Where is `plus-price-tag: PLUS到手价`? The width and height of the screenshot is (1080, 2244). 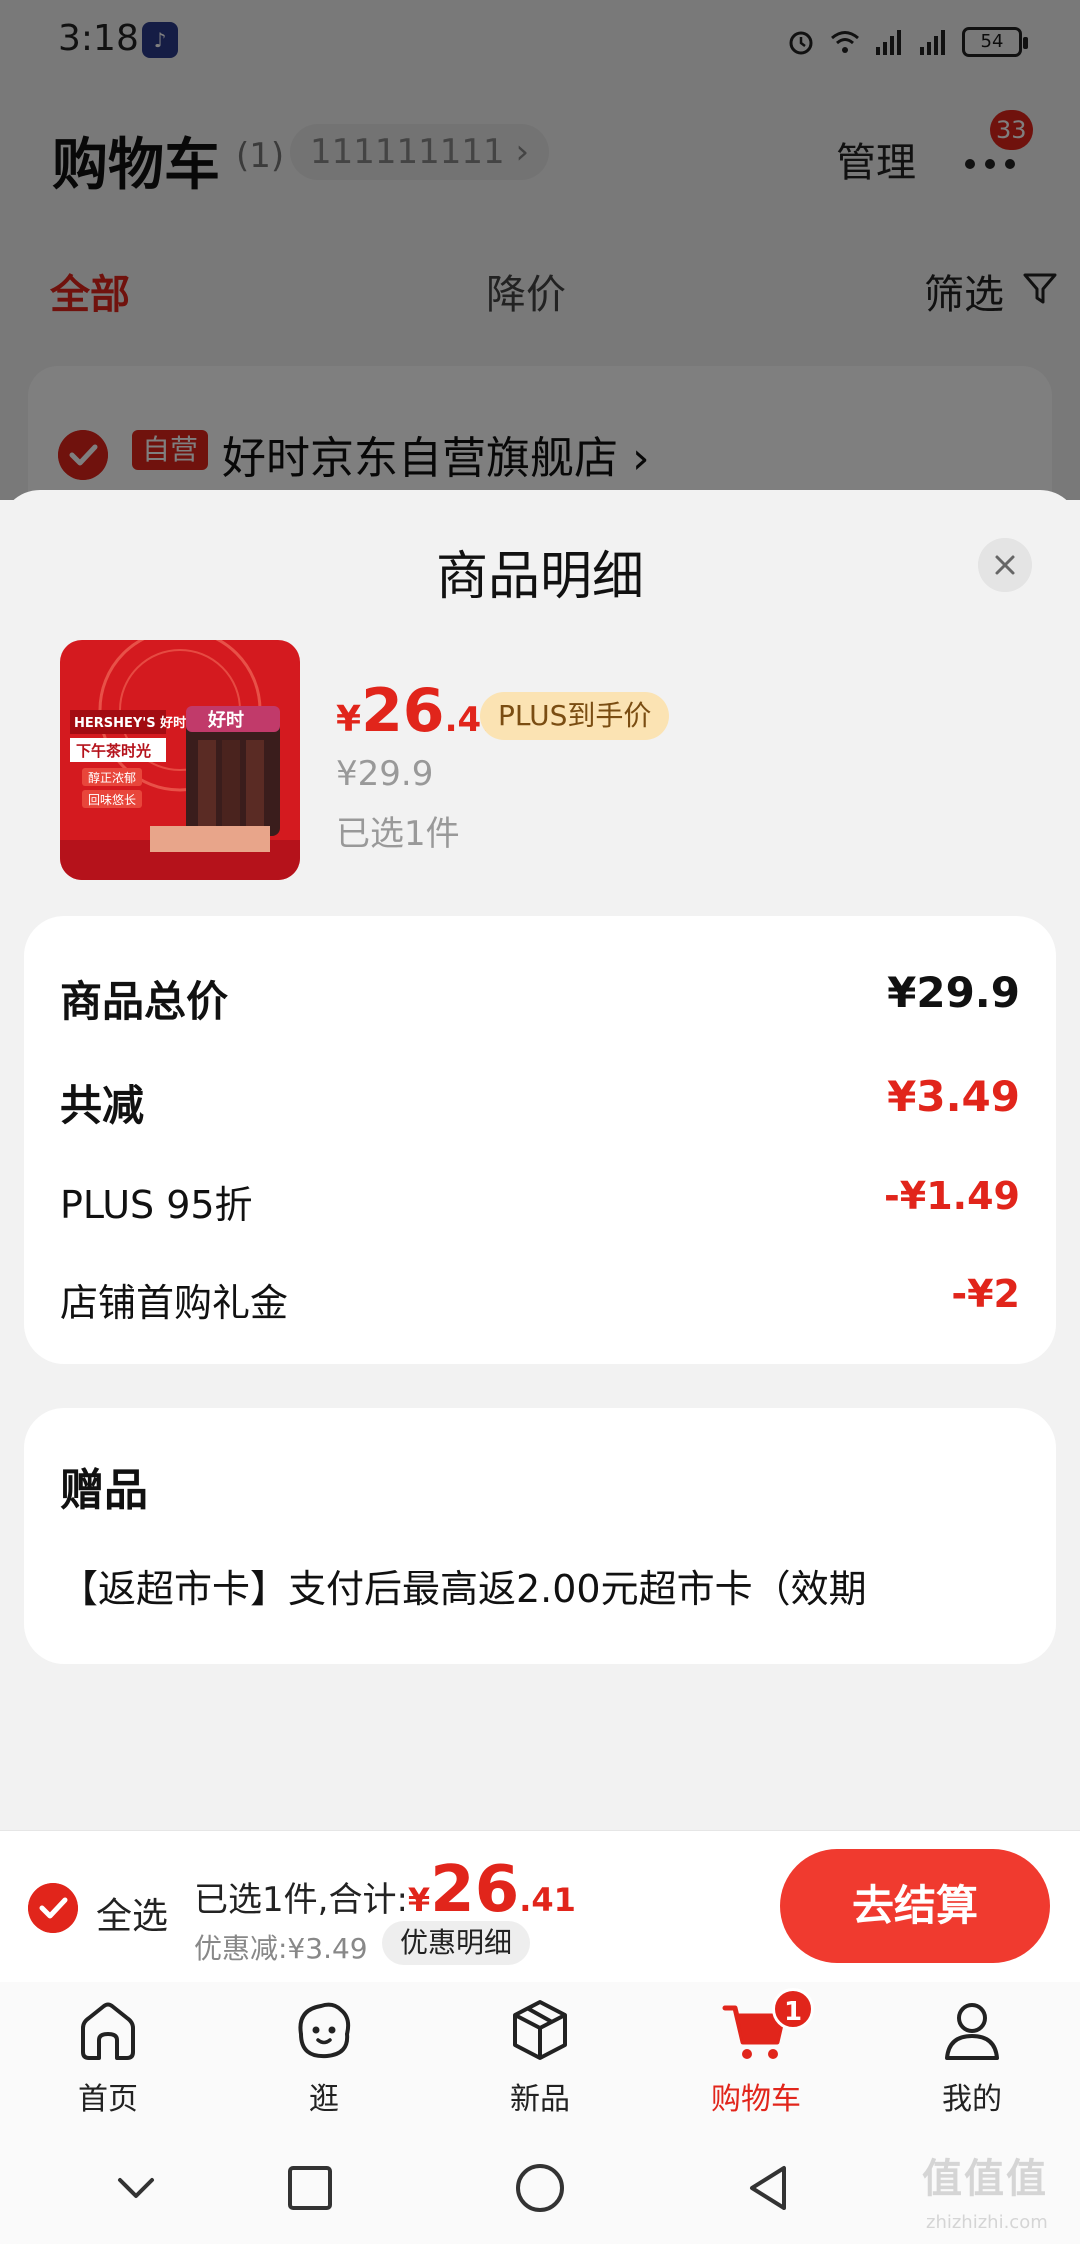
plus-price-tag: PLUS到手价 is located at coordinates (575, 716).